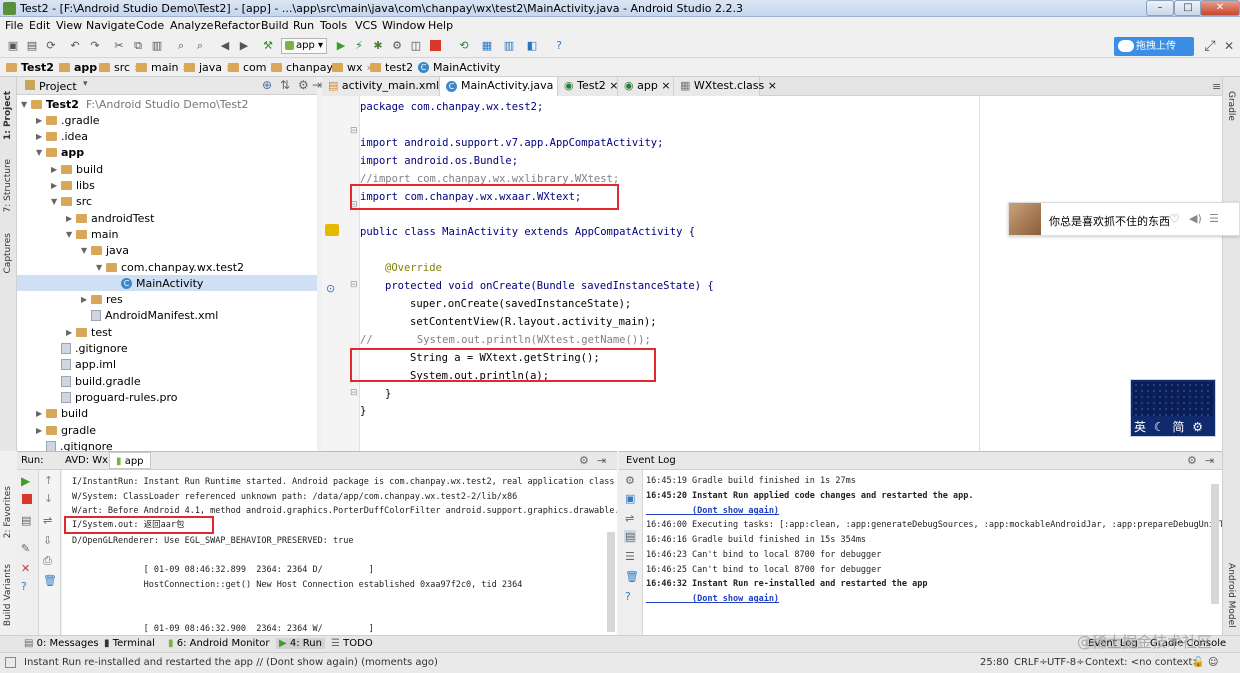 The height and width of the screenshot is (673, 1240). Describe the element at coordinates (396, 67) in the screenshot. I see `breadcrumb-test2-pkg: test2›` at that location.